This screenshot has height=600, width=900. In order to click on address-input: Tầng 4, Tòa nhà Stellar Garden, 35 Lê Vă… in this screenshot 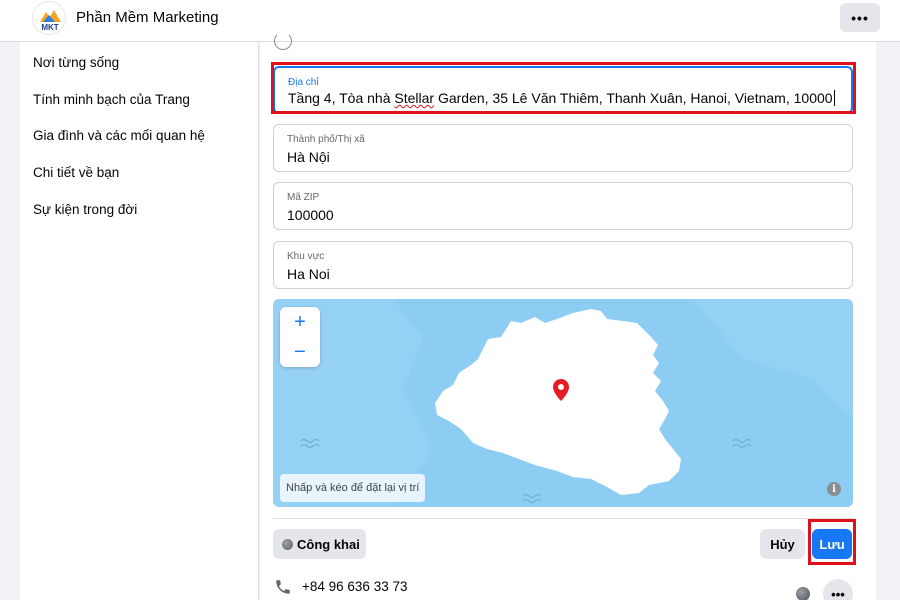, I will do `click(565, 98)`.